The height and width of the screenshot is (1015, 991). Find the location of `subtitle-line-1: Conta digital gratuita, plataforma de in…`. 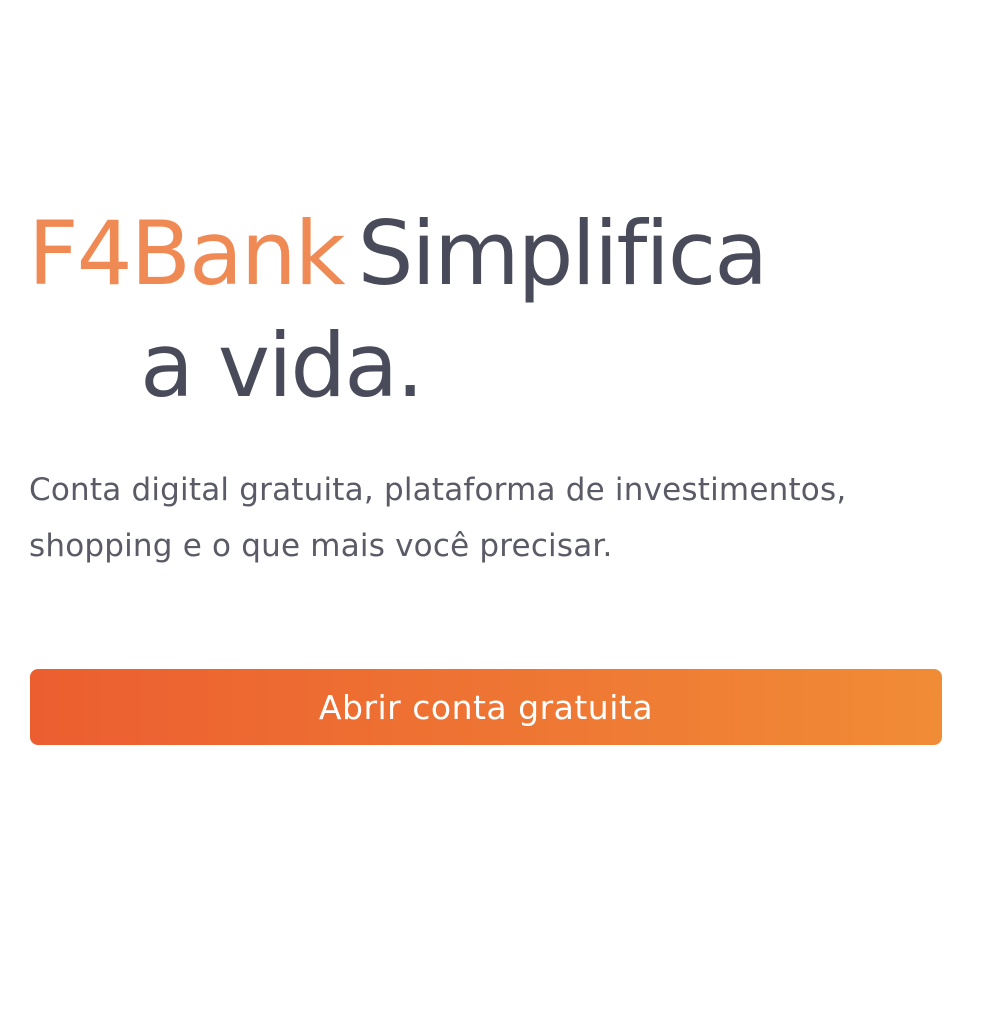

subtitle-line-1: Conta digital gratuita, plataforma de in… is located at coordinates (438, 490).